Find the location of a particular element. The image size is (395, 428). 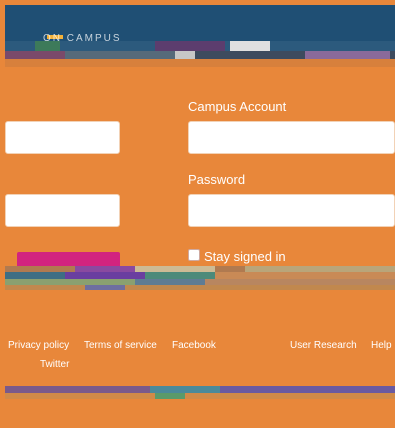

password-input is located at coordinates (291, 210).